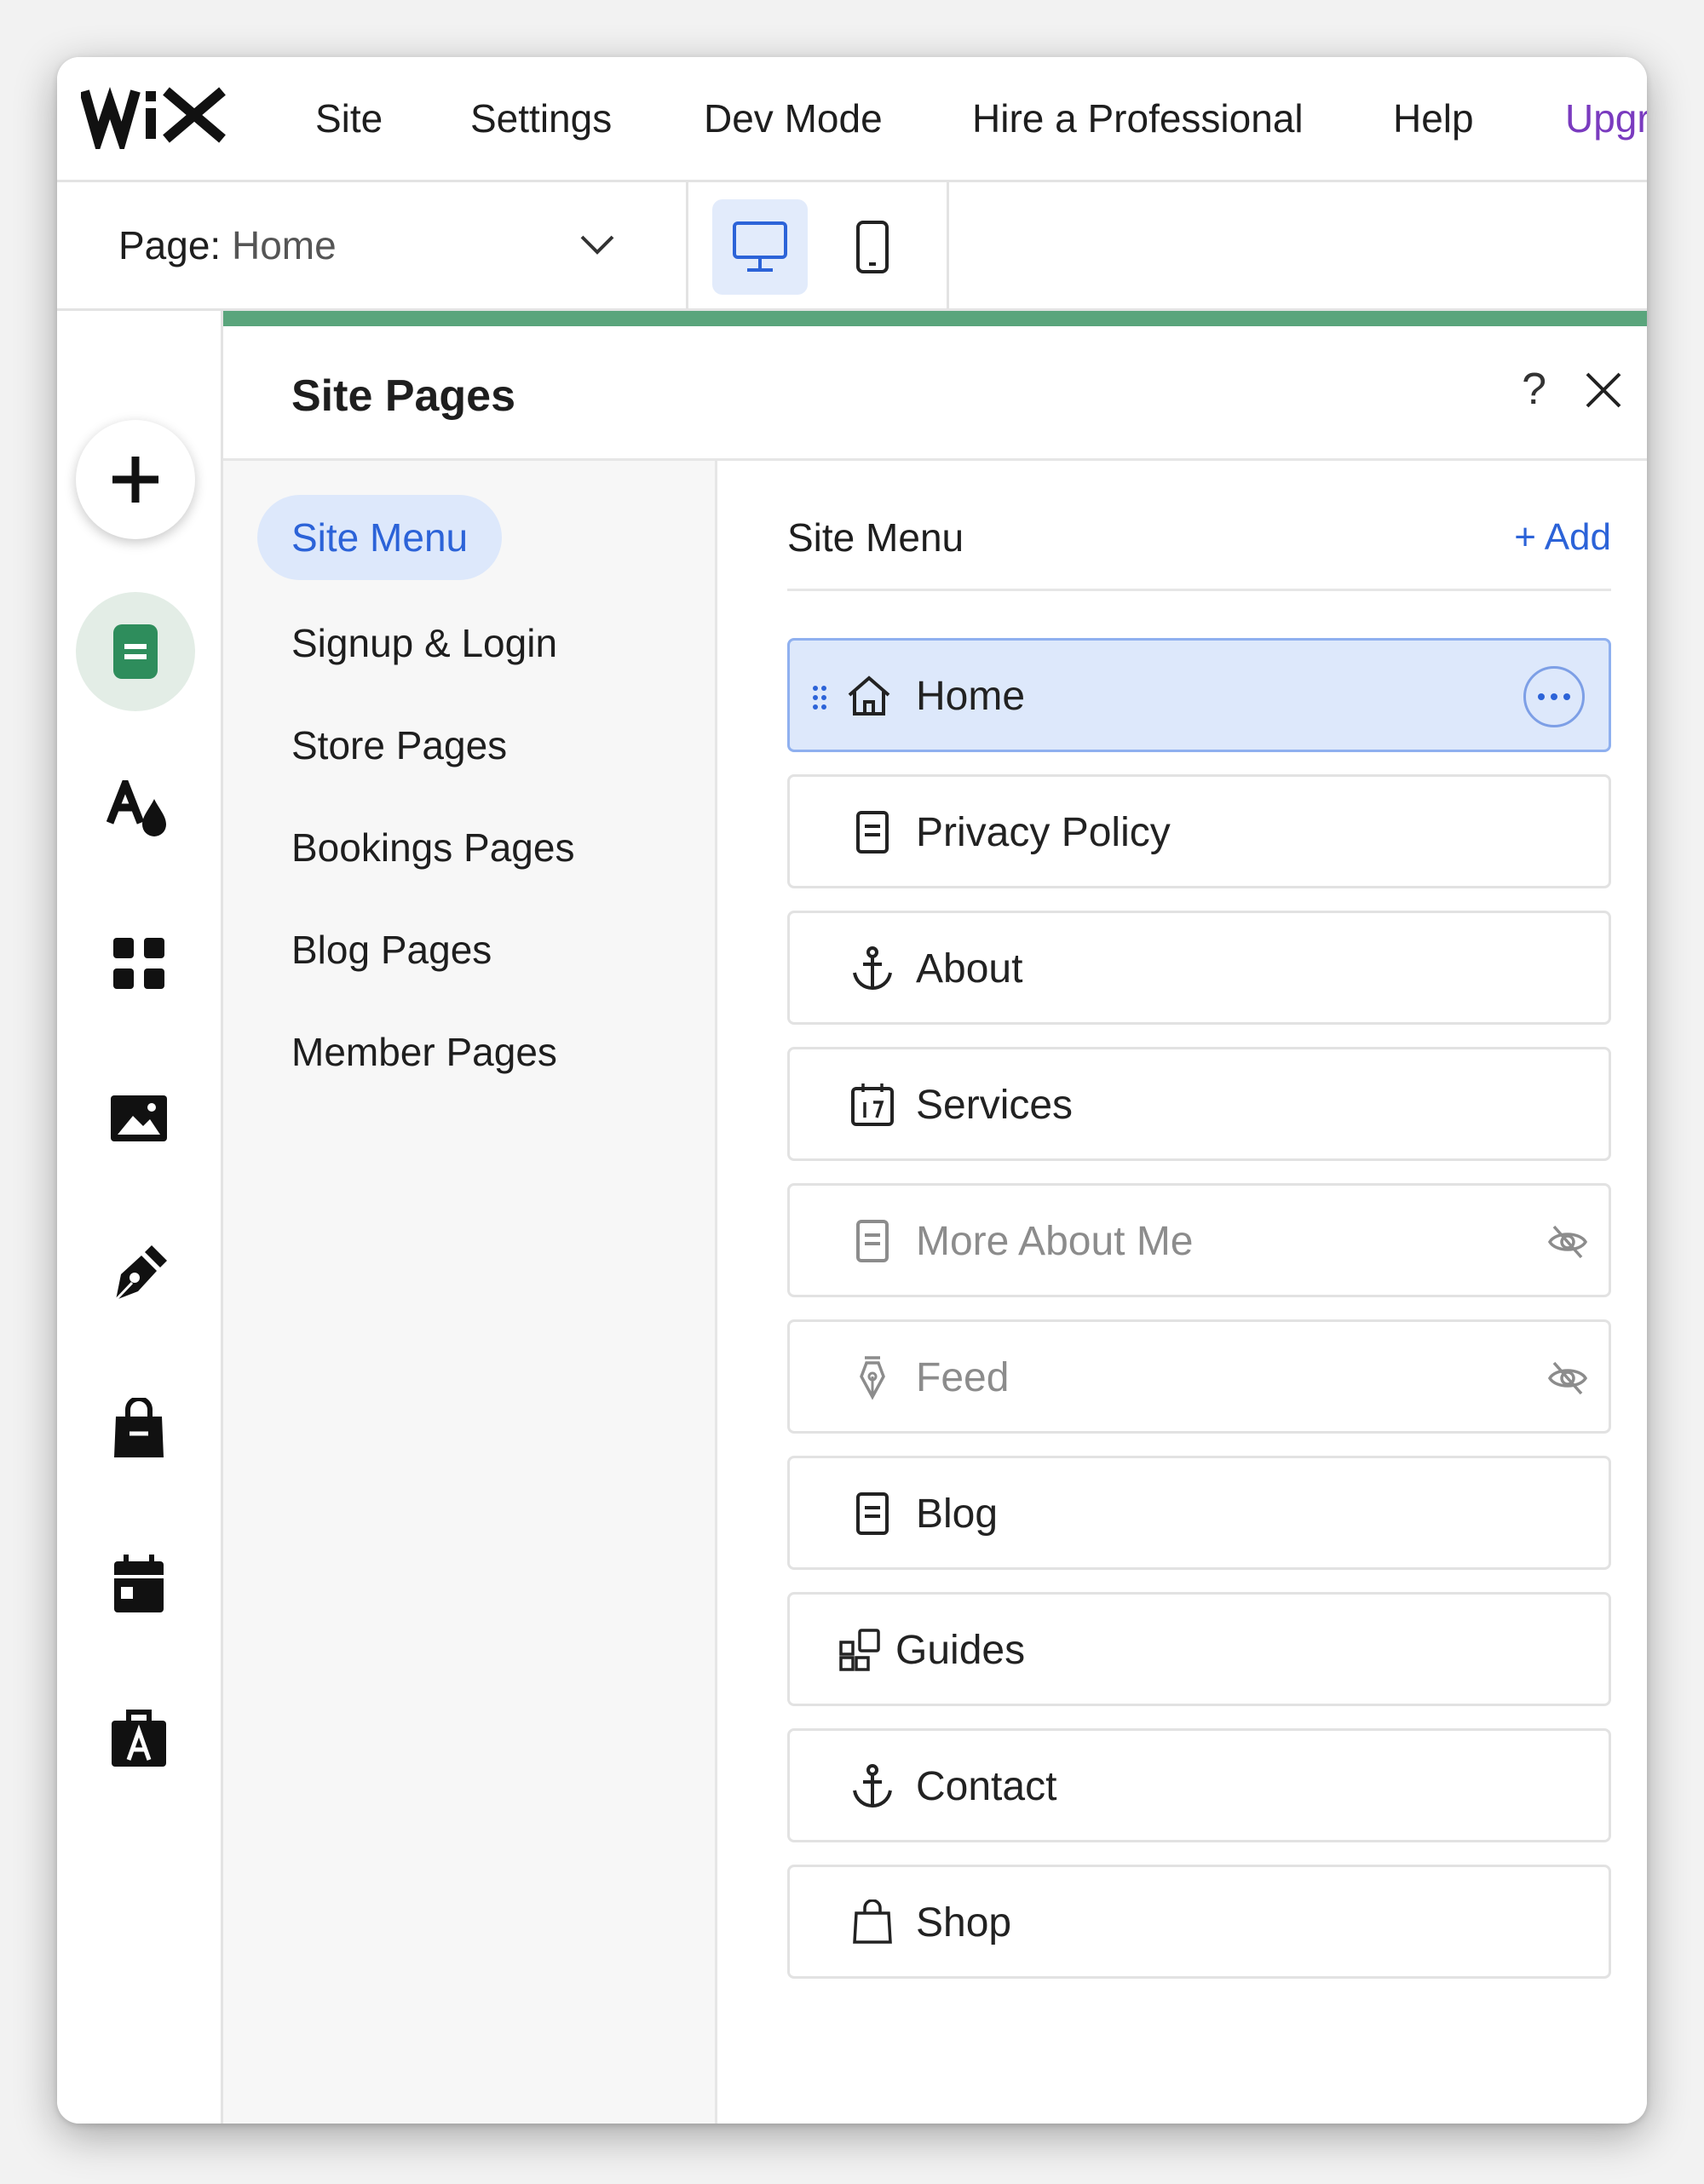 This screenshot has height=2184, width=1704. I want to click on mobile-icon, so click(872, 247).